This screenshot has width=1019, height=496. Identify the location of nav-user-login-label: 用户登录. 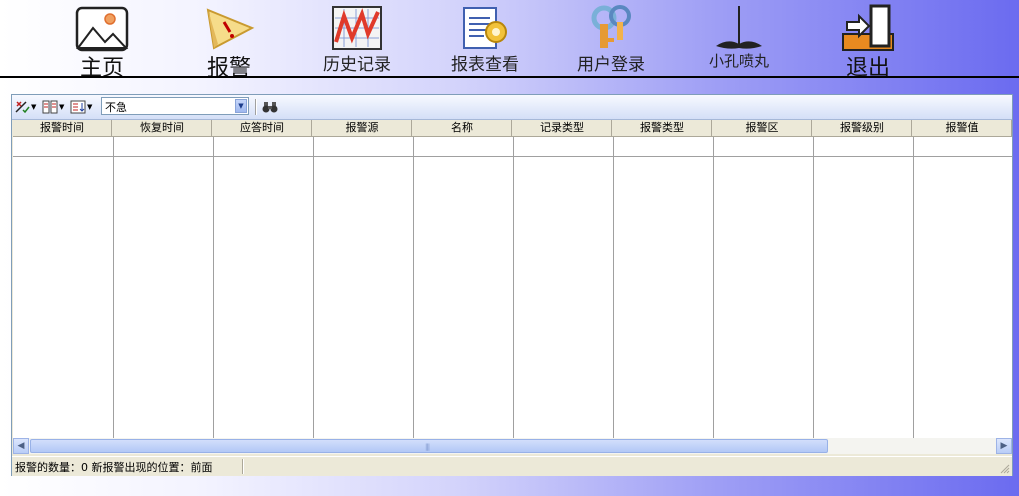
(611, 65).